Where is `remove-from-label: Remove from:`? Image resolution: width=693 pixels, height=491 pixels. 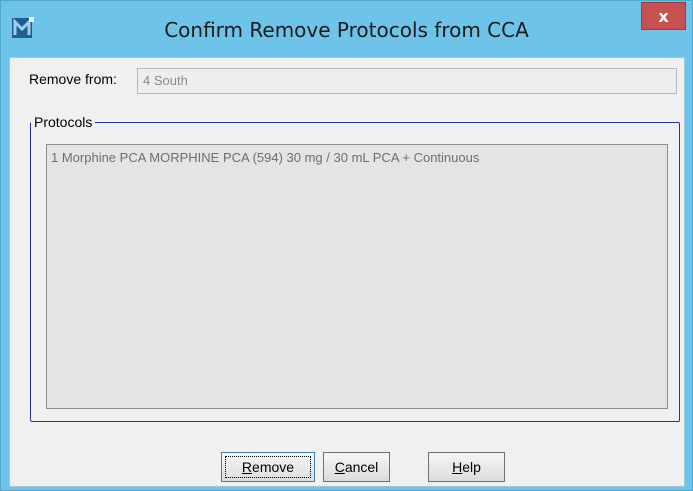 remove-from-label: Remove from: is located at coordinates (73, 79).